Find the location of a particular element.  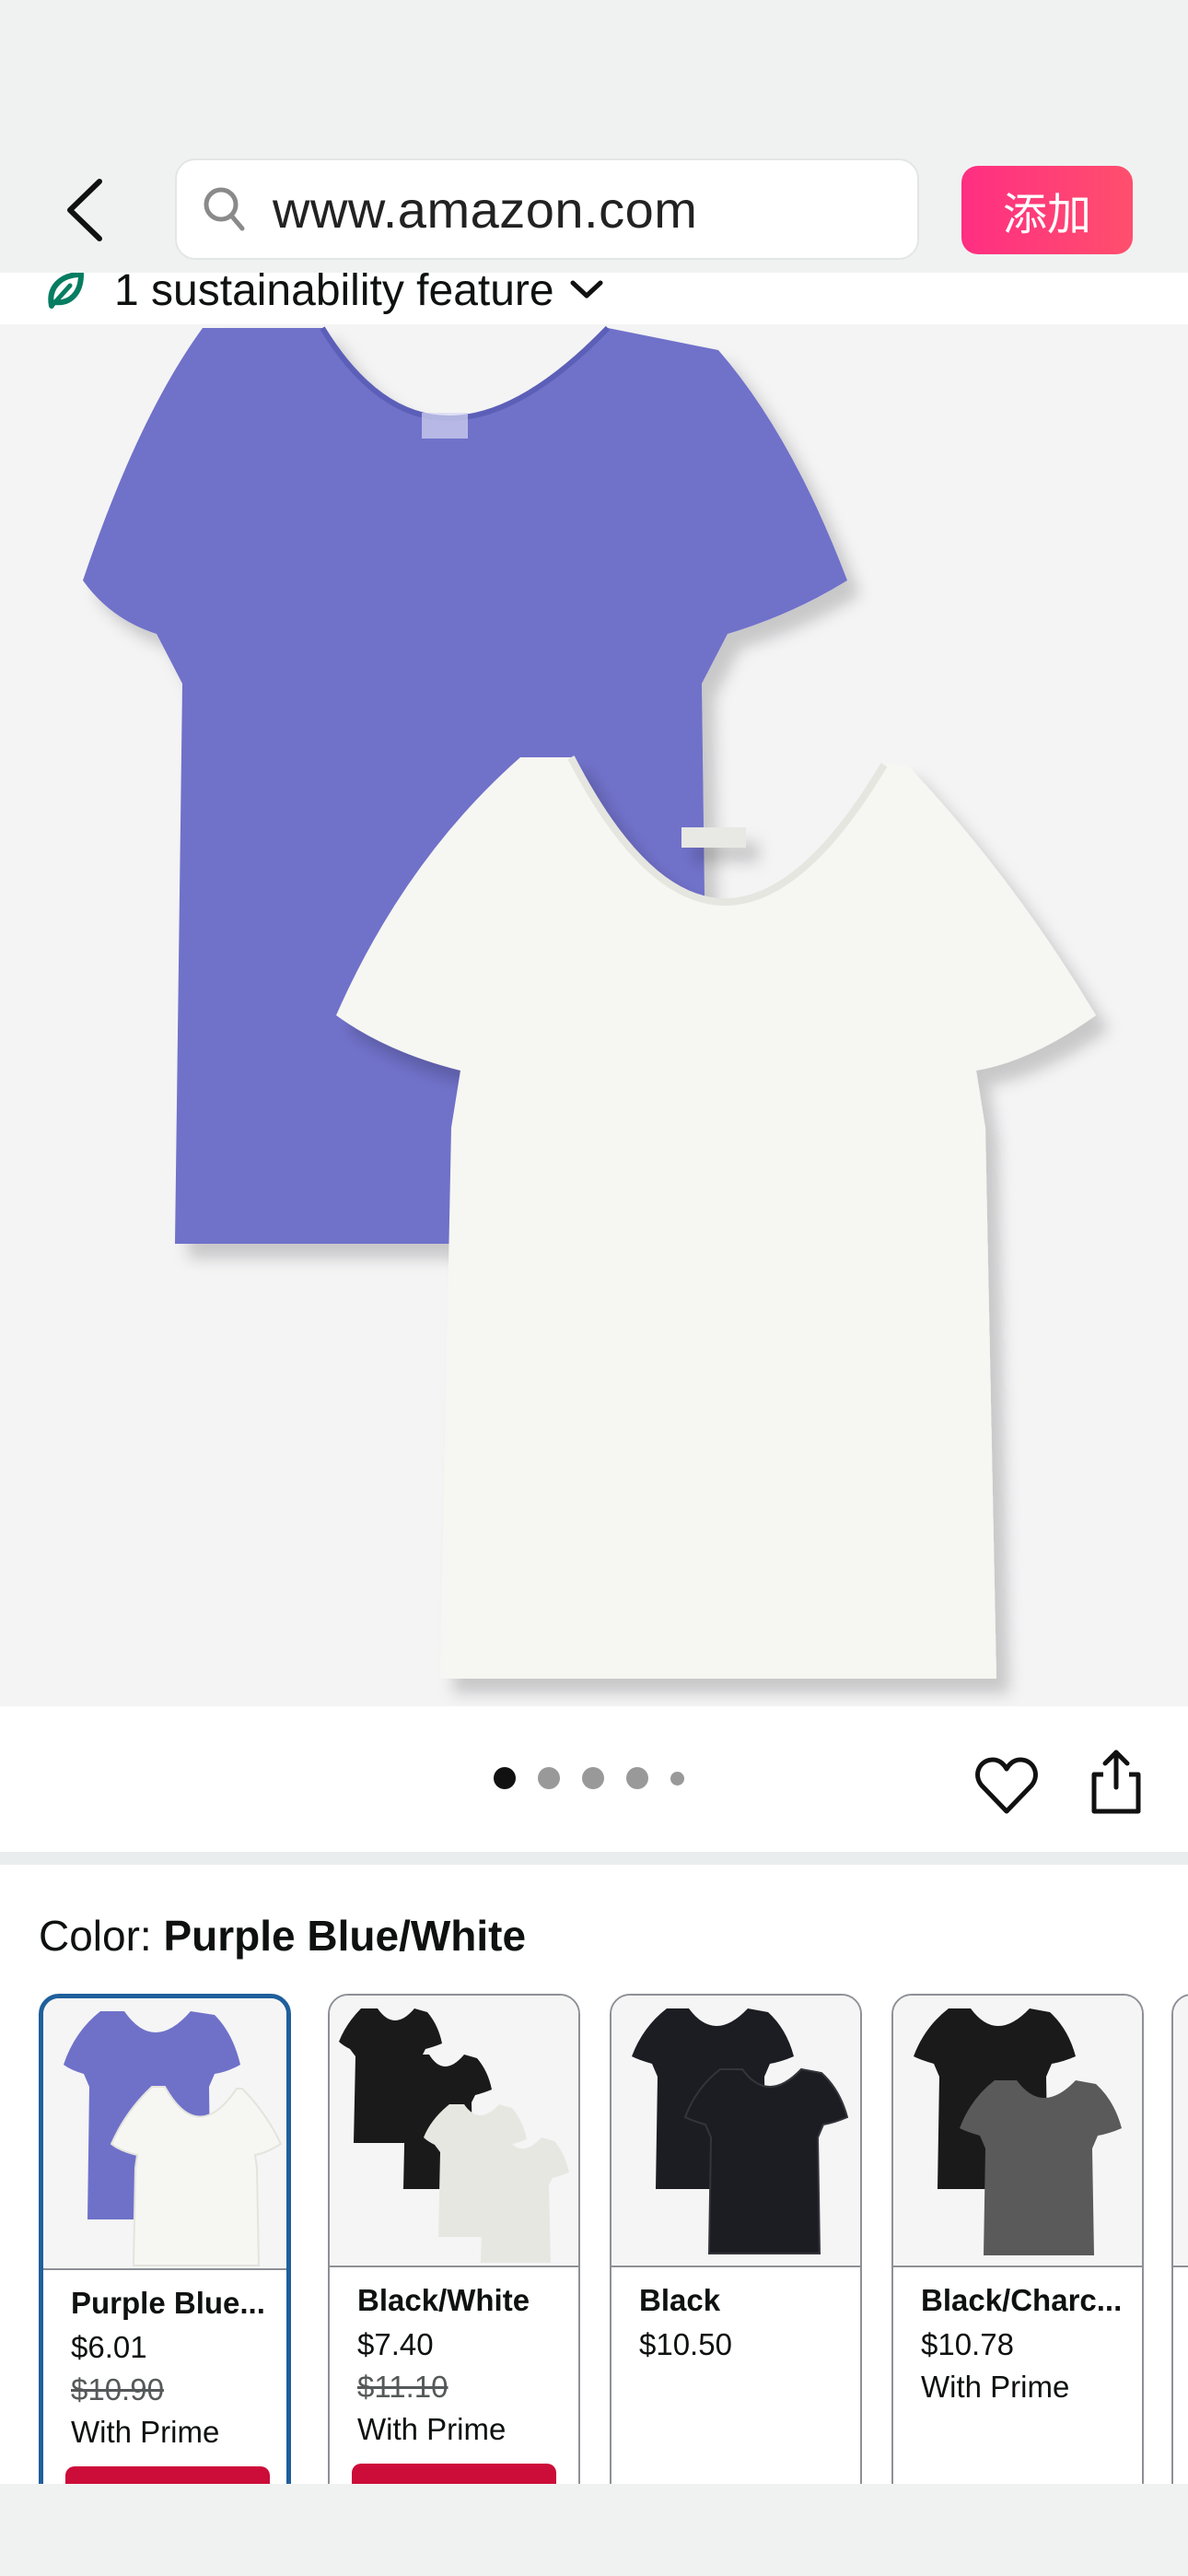

swatch-price: $10.50 is located at coordinates (685, 2344).